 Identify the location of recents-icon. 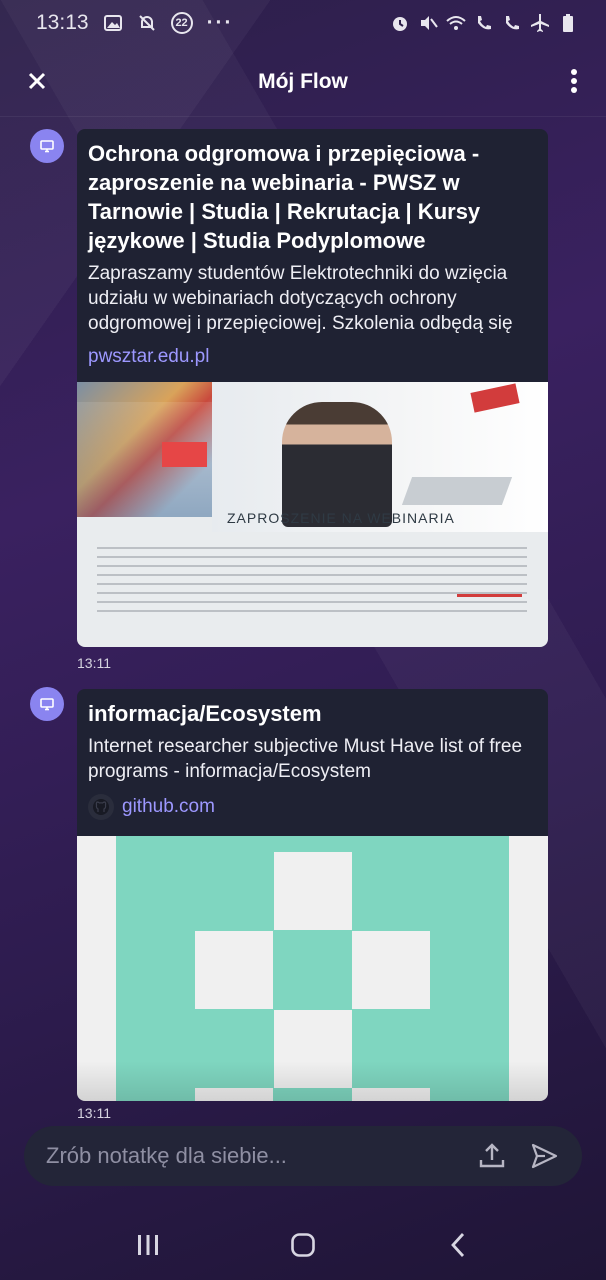
(147, 1245).